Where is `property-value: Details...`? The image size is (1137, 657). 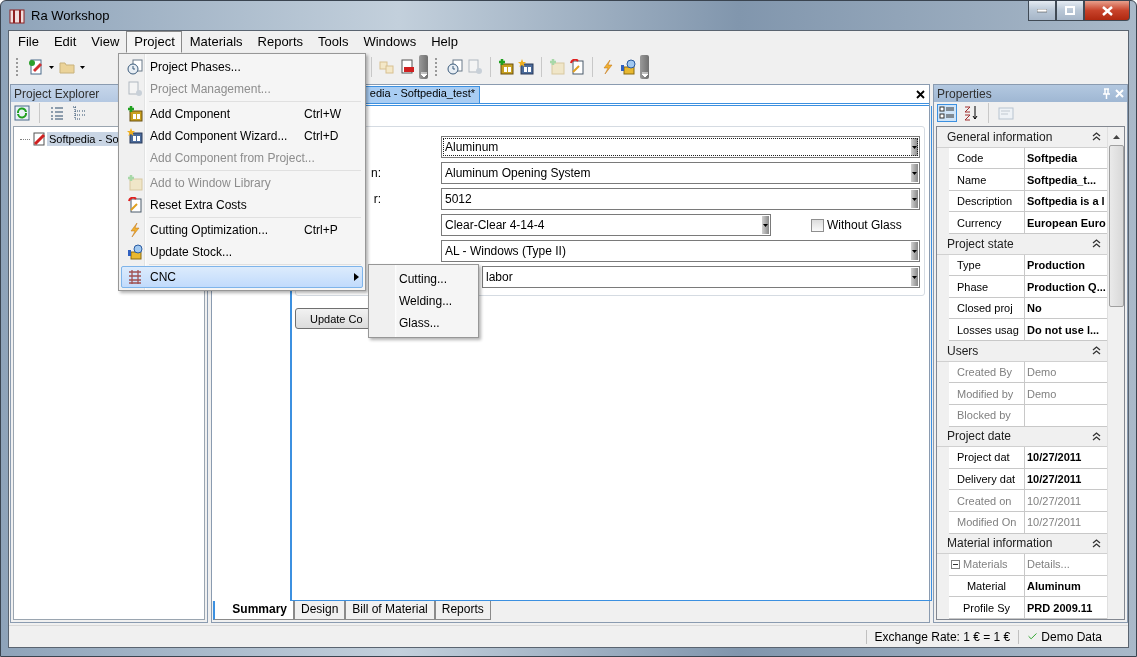 property-value: Details... is located at coordinates (1048, 565).